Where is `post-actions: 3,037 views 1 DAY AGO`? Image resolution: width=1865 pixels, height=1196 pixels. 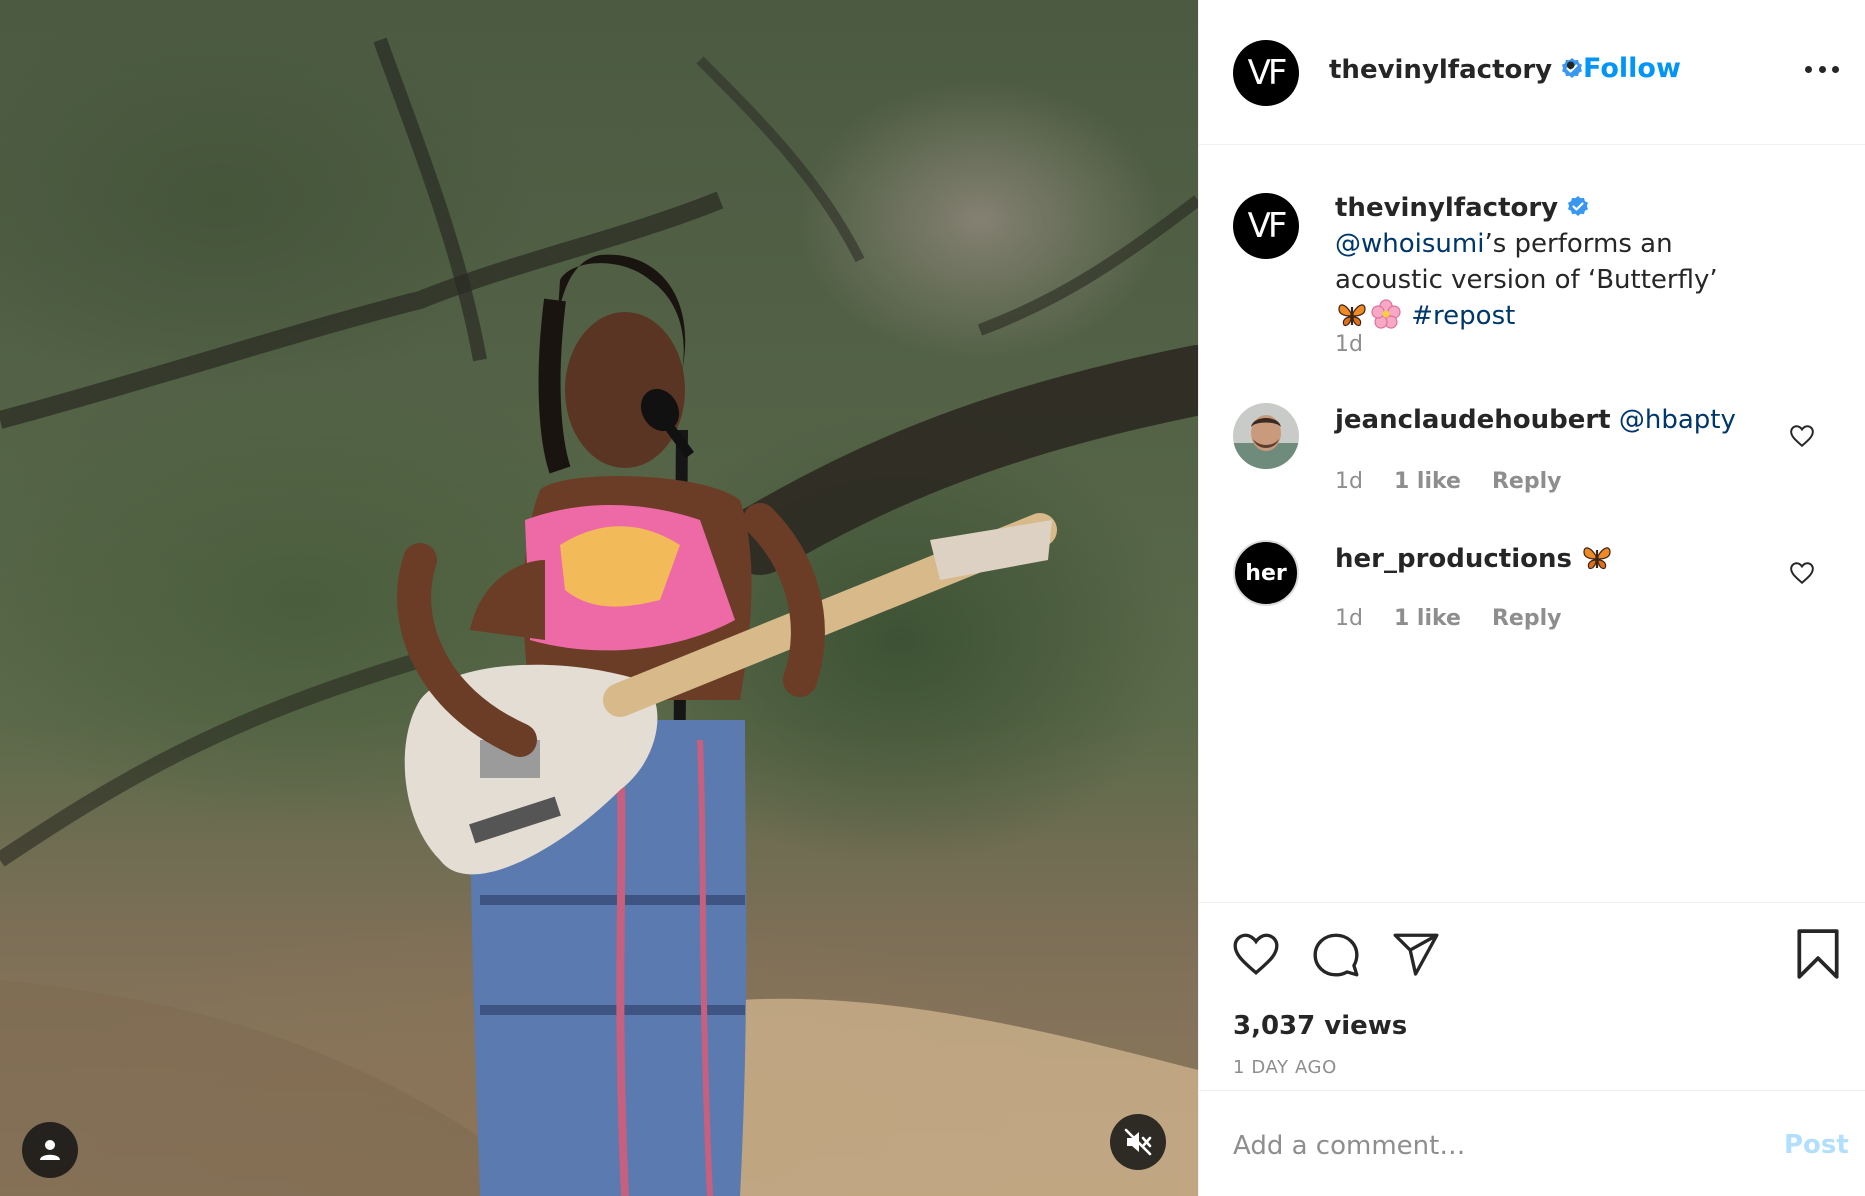
post-actions: 3,037 views 1 DAY AGO is located at coordinates (1532, 996).